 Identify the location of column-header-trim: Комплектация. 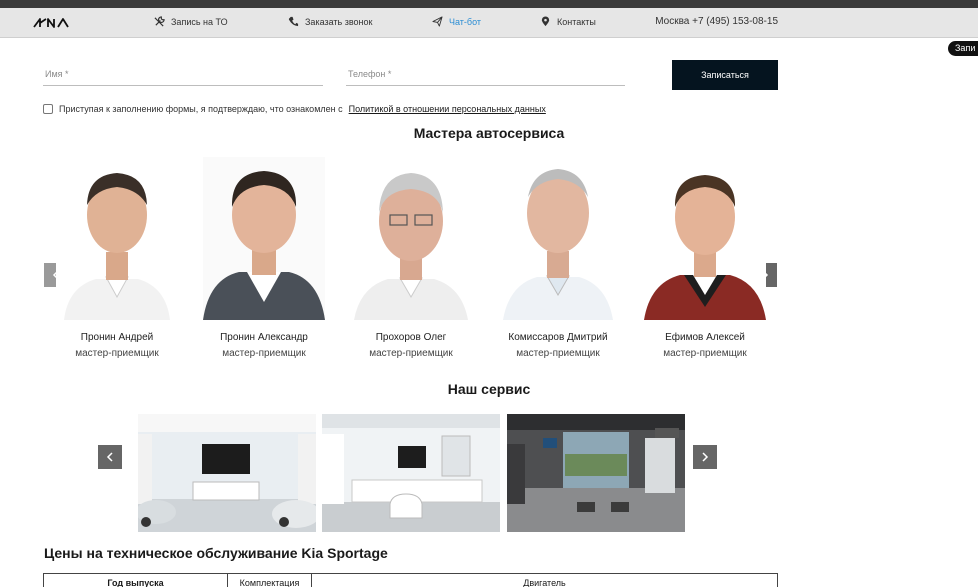
(270, 580).